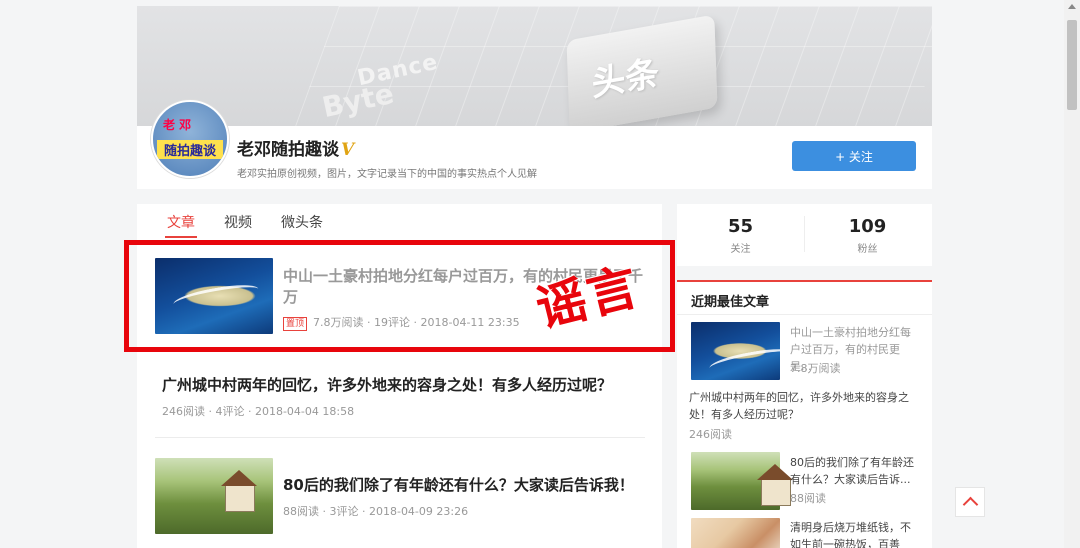 The width and height of the screenshot is (1080, 548). What do you see at coordinates (710, 434) in the screenshot?
I see `best-item-meta: 246阅读` at bounding box center [710, 434].